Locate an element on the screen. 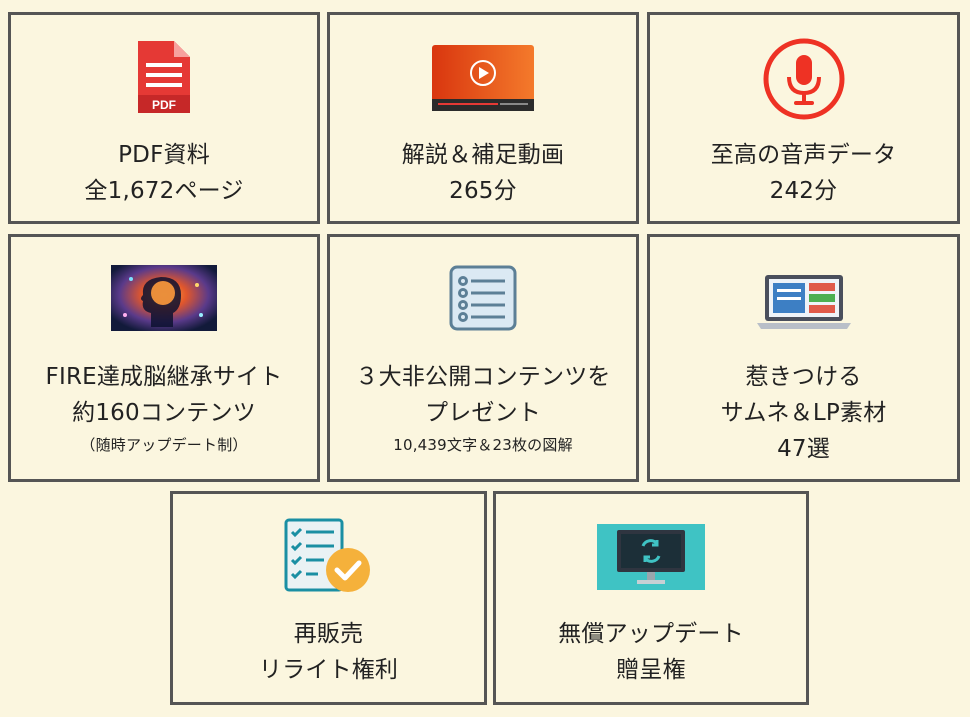 Image resolution: width=970 pixels, height=717 pixels. brain-head-image-icon is located at coordinates (164, 300).